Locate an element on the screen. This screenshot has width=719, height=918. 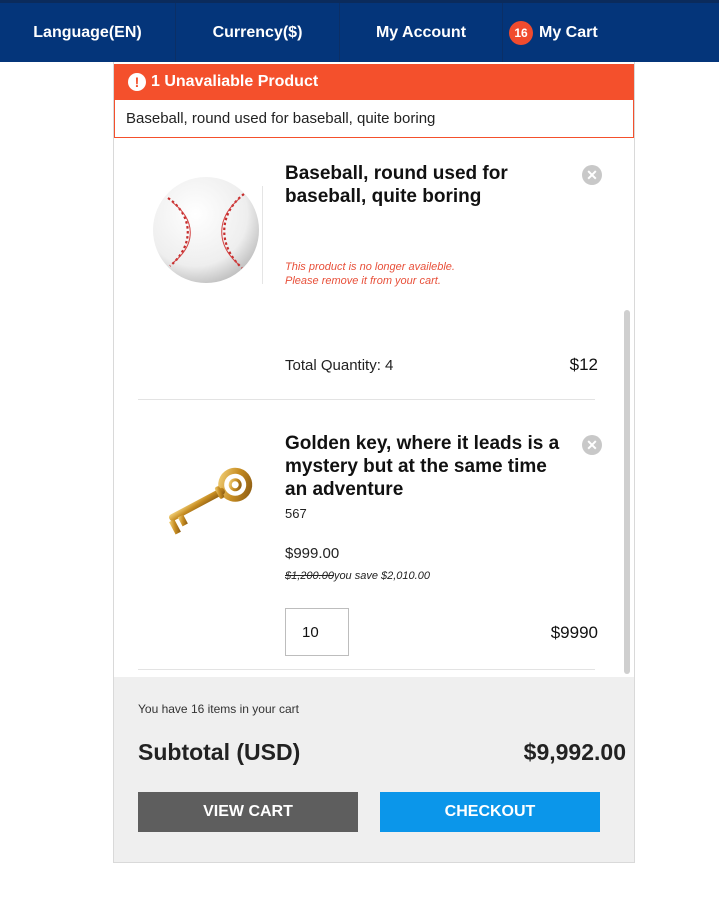
golden-key-image is located at coordinates (211, 501).